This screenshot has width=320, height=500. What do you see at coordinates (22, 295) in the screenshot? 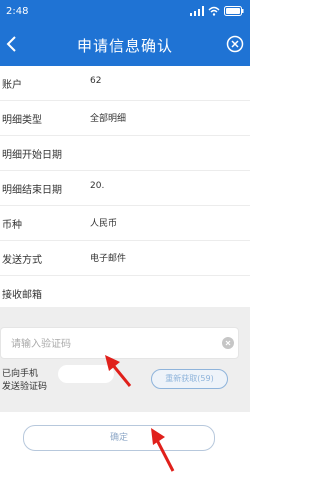
I see `row-label: 接收邮箱` at bounding box center [22, 295].